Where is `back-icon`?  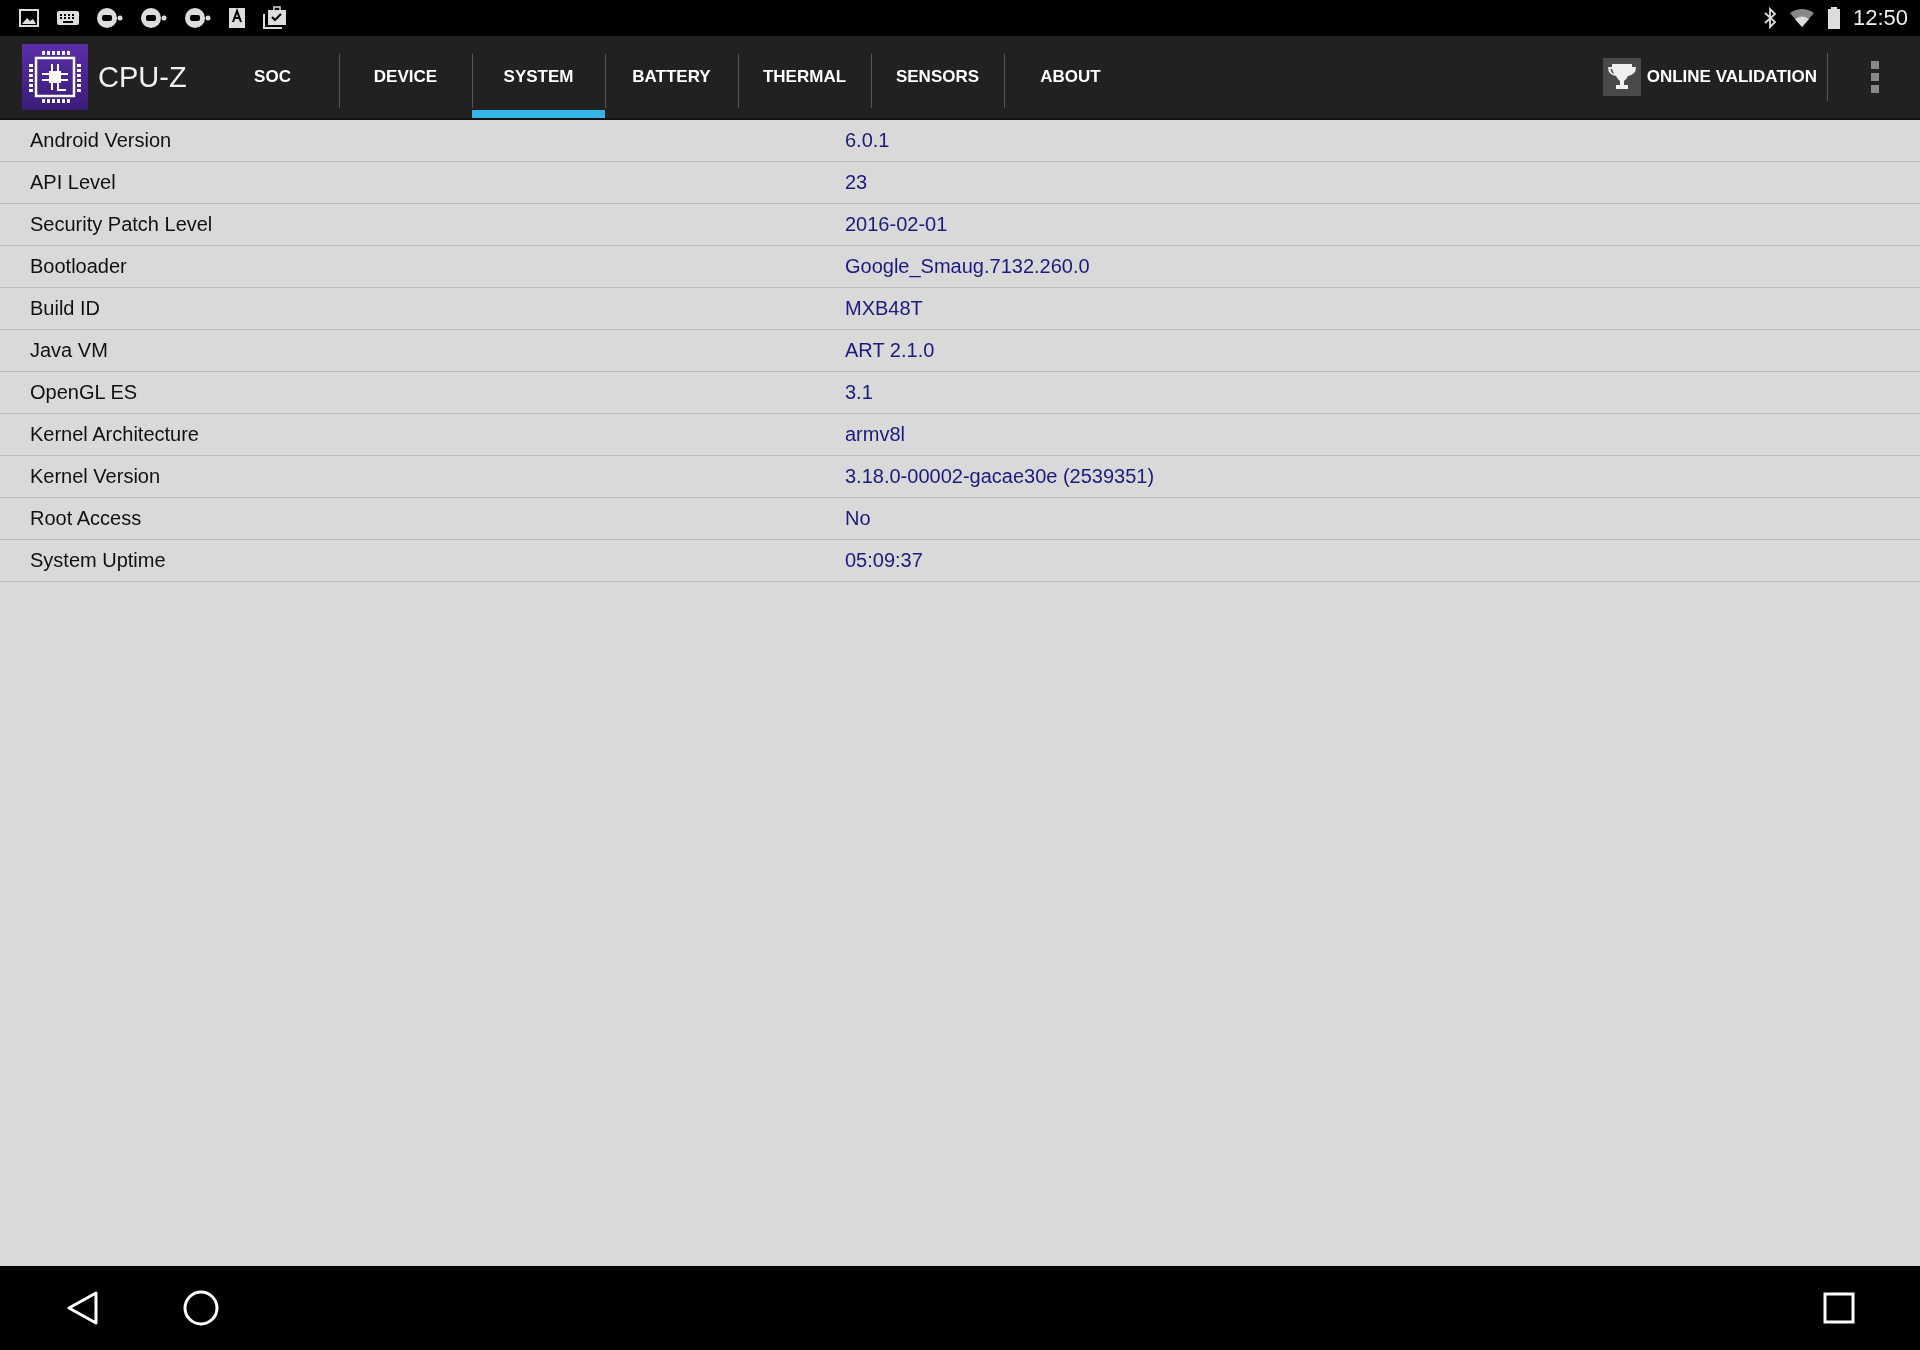 back-icon is located at coordinates (83, 1308).